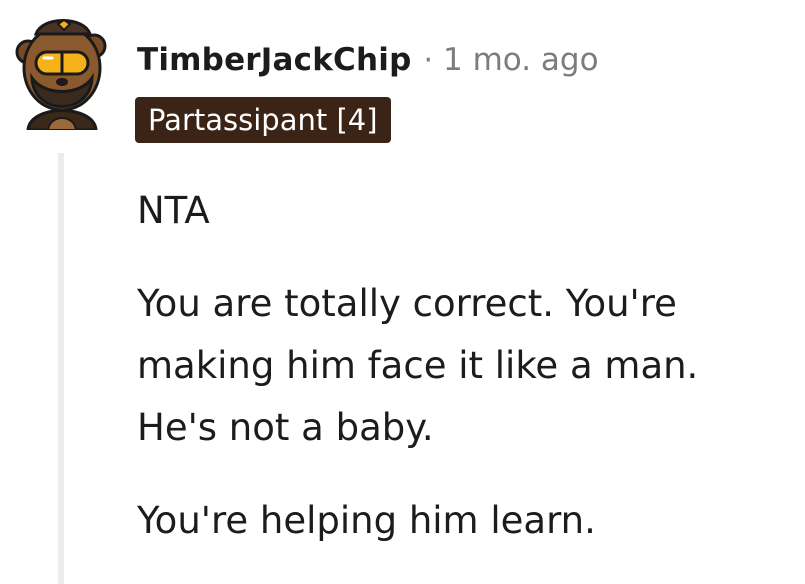 The image size is (805, 584). I want to click on user-avatar-icon, so click(62, 71).